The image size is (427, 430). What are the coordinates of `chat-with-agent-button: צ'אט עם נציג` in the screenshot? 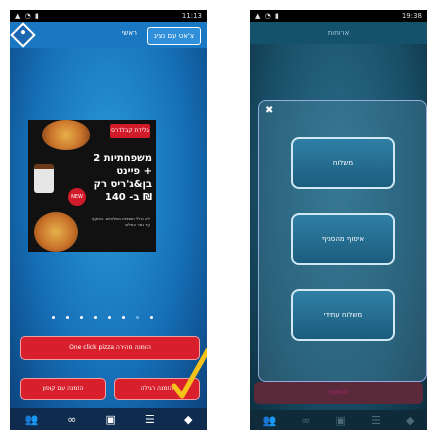 It's located at (173, 36).